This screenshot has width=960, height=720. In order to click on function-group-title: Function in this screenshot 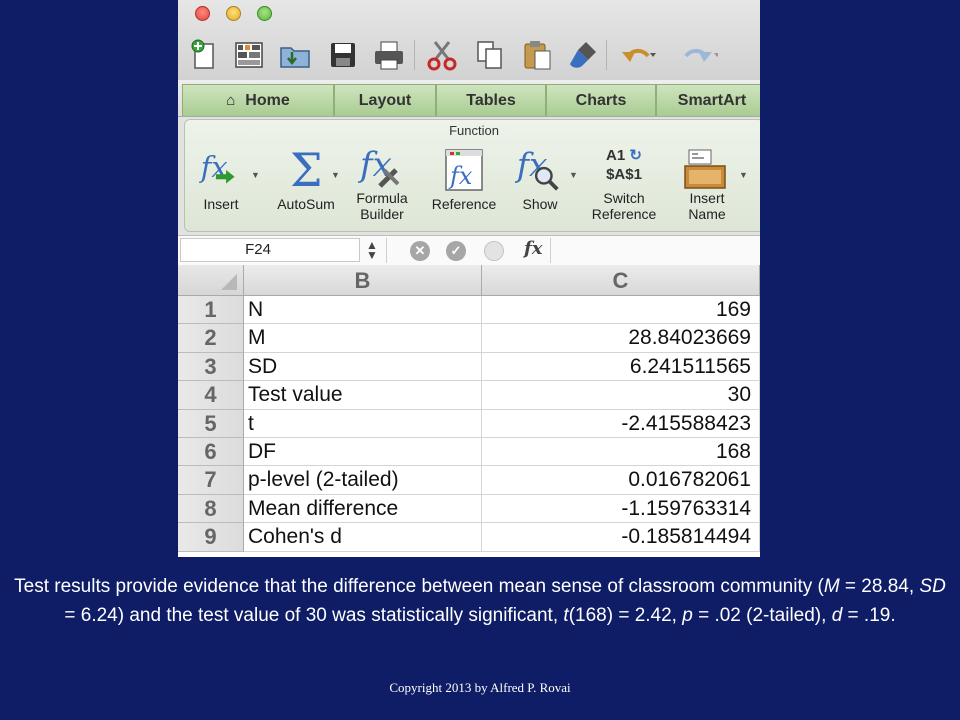, I will do `click(474, 130)`.